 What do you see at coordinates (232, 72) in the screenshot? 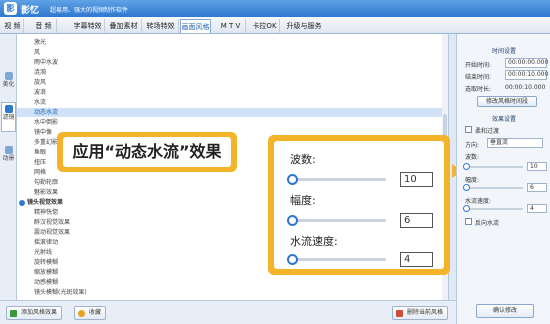
I see `list-item: 涟漪` at bounding box center [232, 72].